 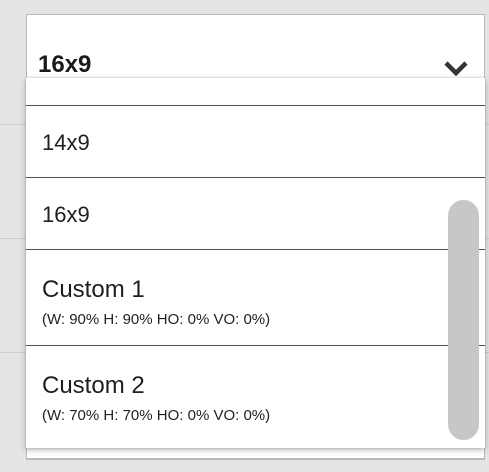 I want to click on scrollbar-thumb, so click(x=463, y=320).